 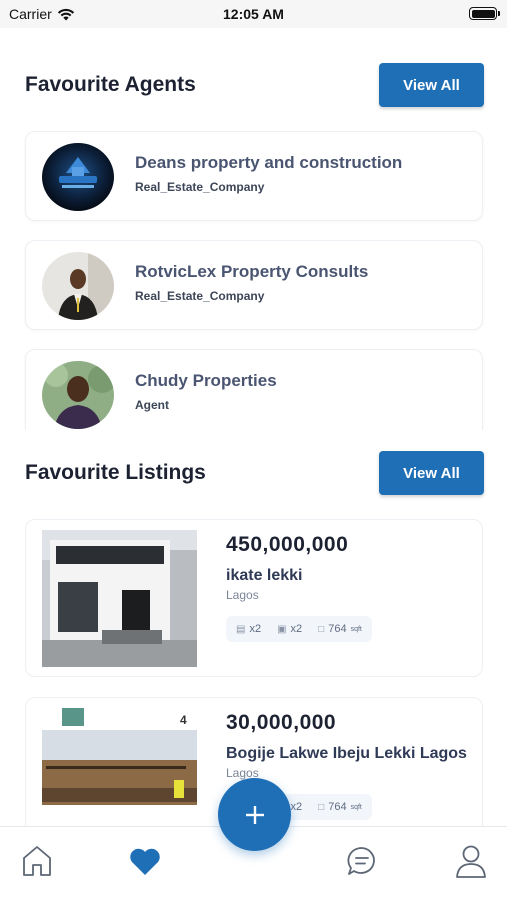 What do you see at coordinates (484, 13) in the screenshot?
I see `battery-icon` at bounding box center [484, 13].